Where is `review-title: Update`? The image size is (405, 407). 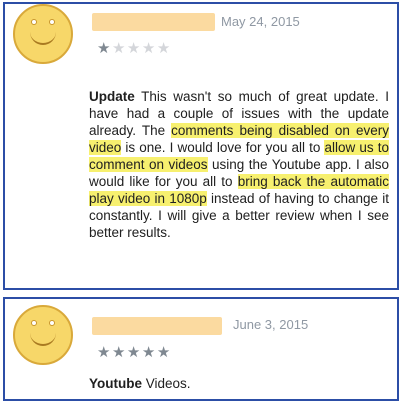 review-title: Update is located at coordinates (112, 96).